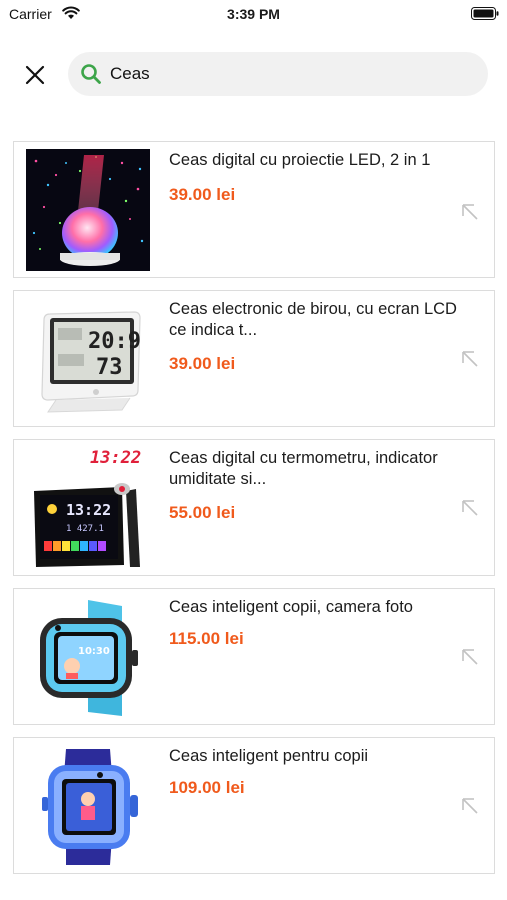 This screenshot has height=900, width=507. What do you see at coordinates (291, 607) in the screenshot?
I see `product-title: Ceas inteligent copii, camera foto` at bounding box center [291, 607].